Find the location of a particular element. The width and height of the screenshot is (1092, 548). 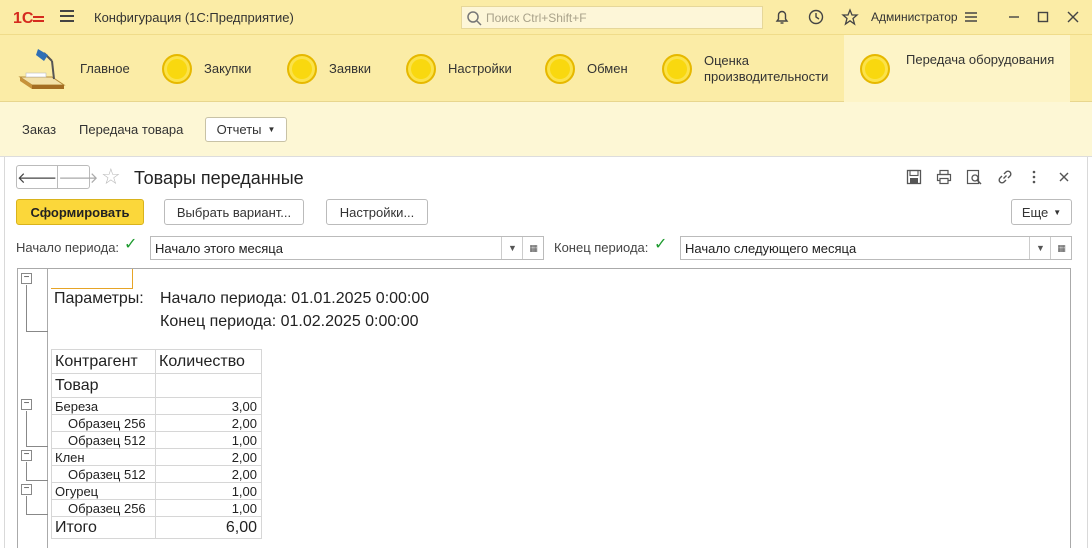

search-input: Поиск Ctrl+Shift+F is located at coordinates (612, 17).